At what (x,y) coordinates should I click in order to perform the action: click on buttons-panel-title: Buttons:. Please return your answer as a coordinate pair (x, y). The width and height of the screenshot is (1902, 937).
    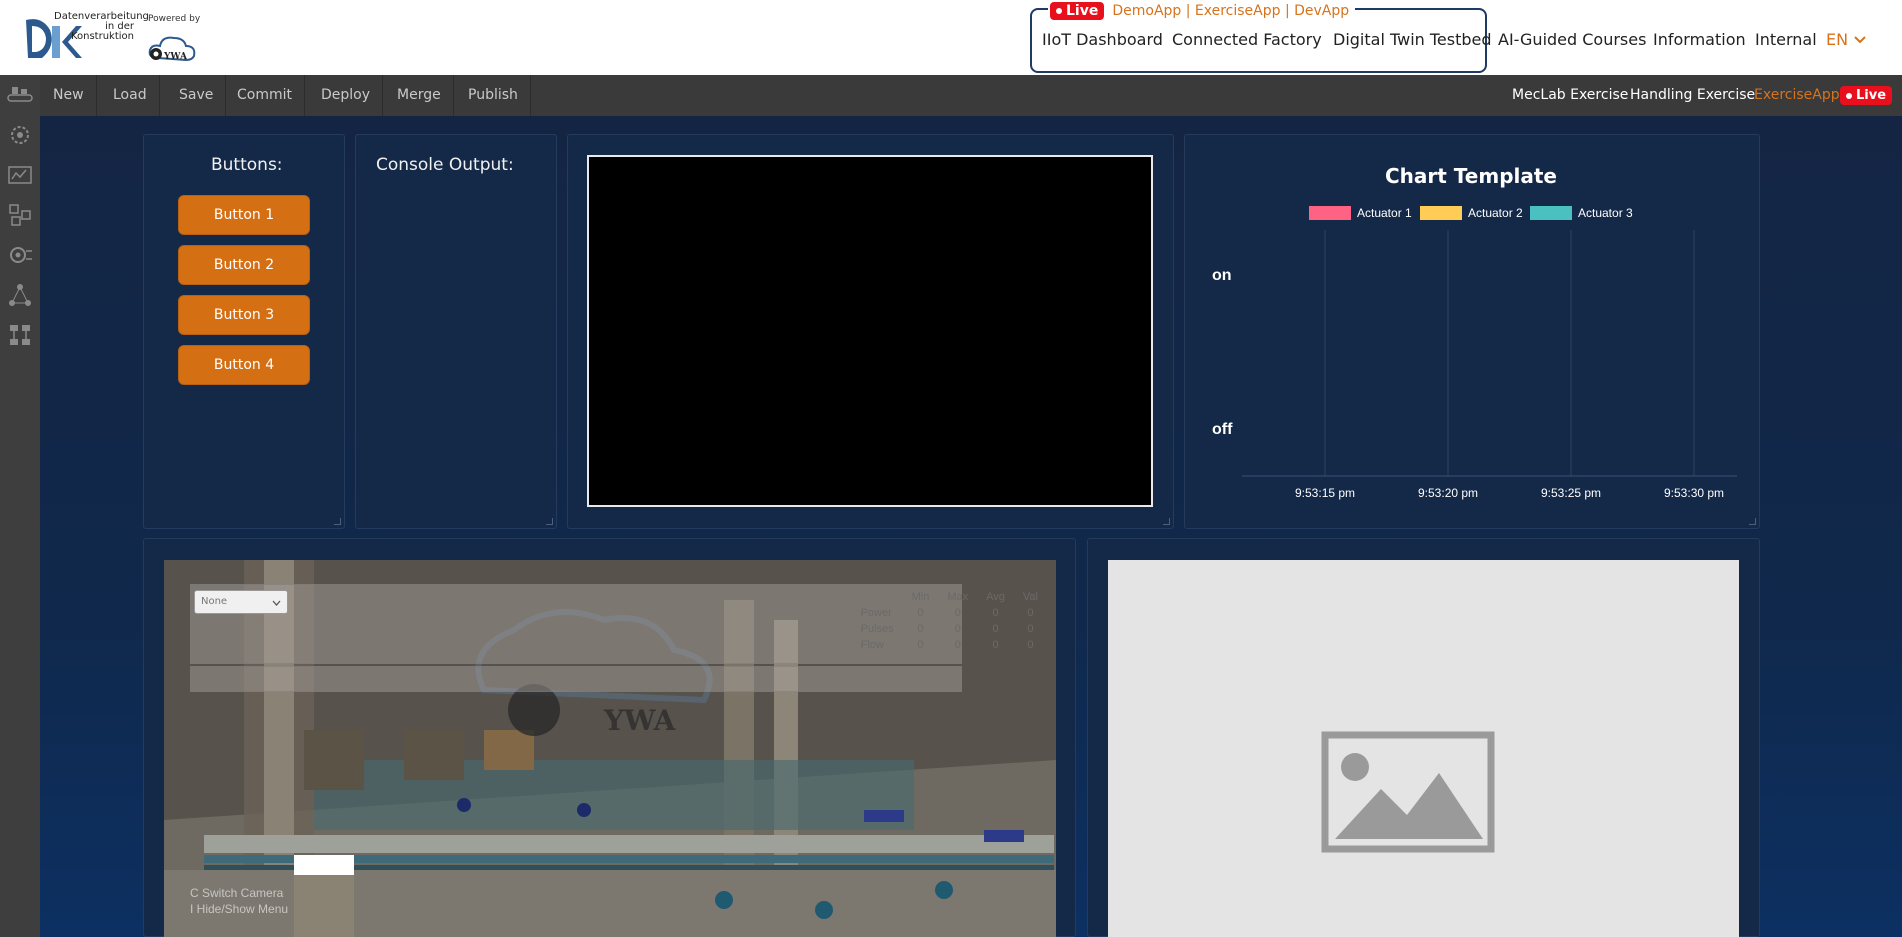
    Looking at the image, I should click on (247, 165).